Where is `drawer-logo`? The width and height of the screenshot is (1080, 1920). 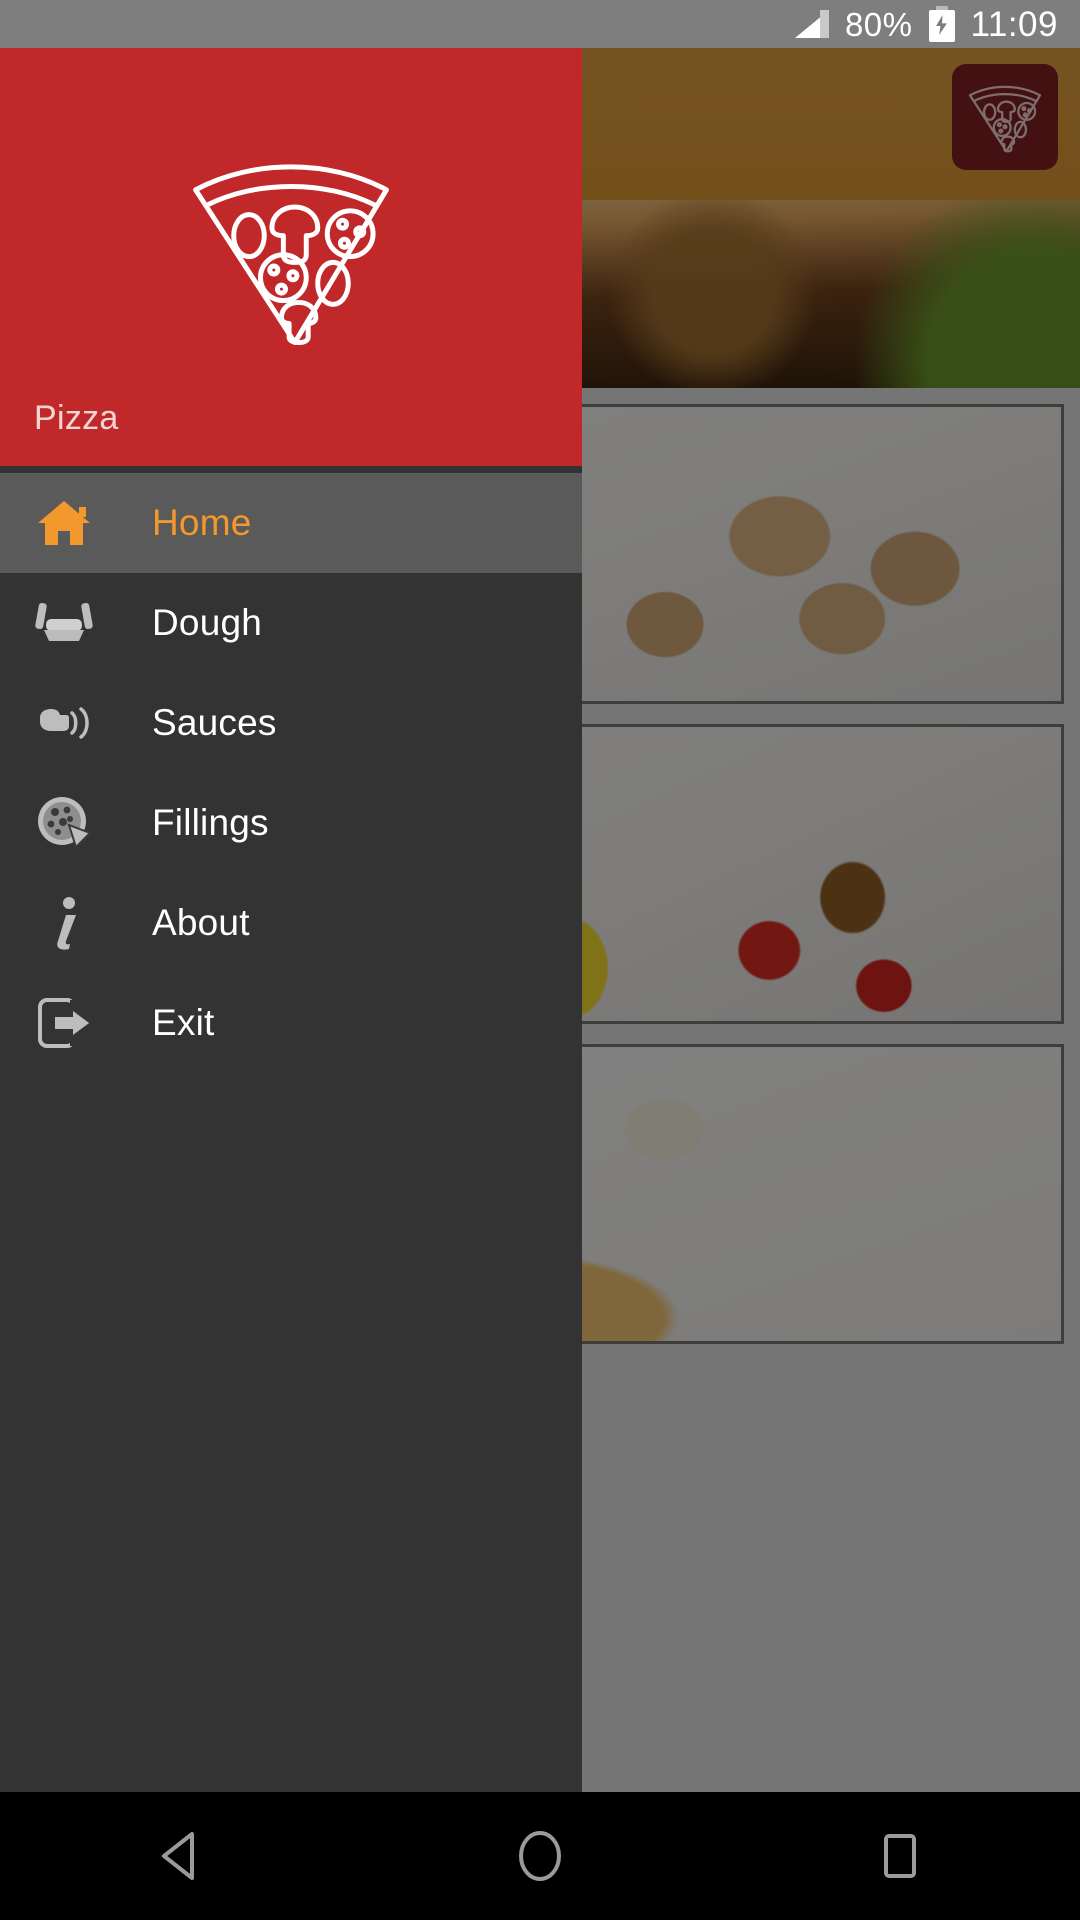 drawer-logo is located at coordinates (291, 249).